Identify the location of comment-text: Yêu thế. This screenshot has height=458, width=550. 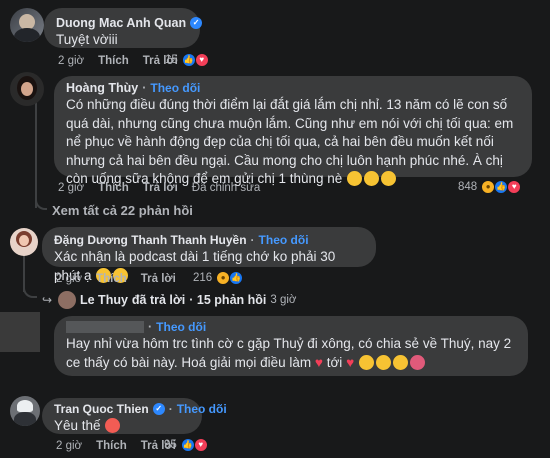
(122, 426).